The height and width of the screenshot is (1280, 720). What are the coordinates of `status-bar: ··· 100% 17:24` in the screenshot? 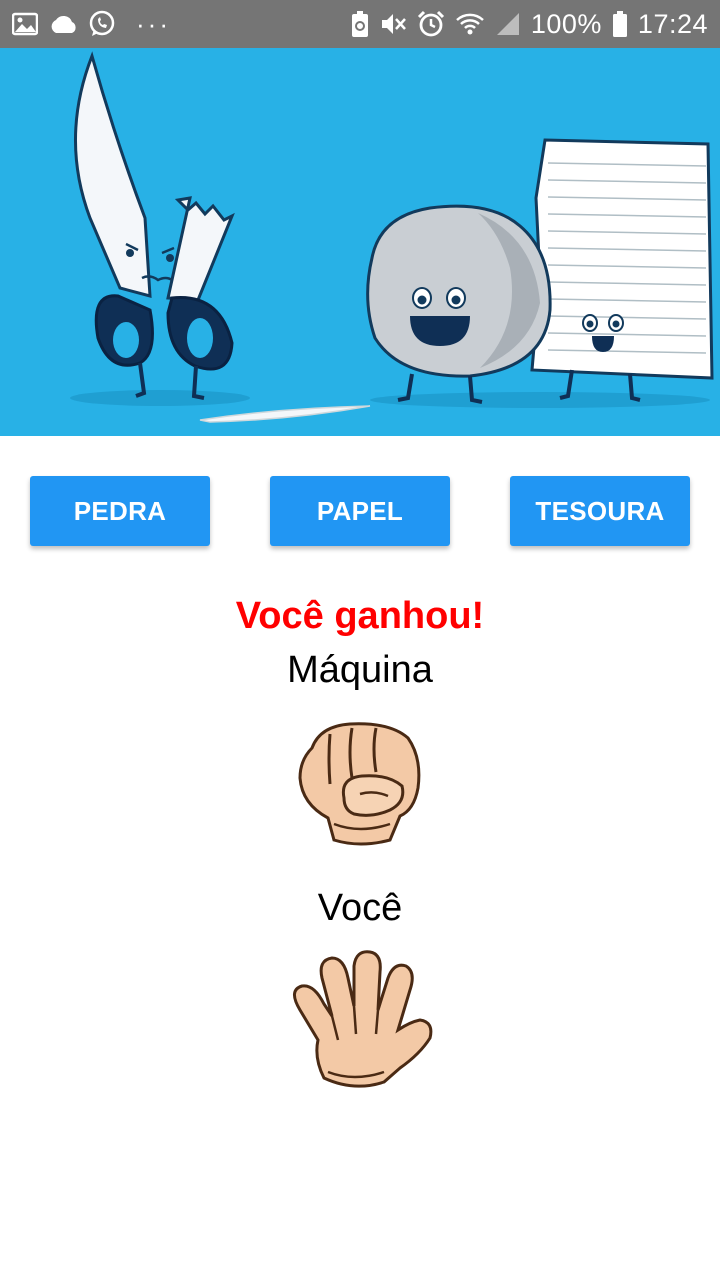 It's located at (360, 24).